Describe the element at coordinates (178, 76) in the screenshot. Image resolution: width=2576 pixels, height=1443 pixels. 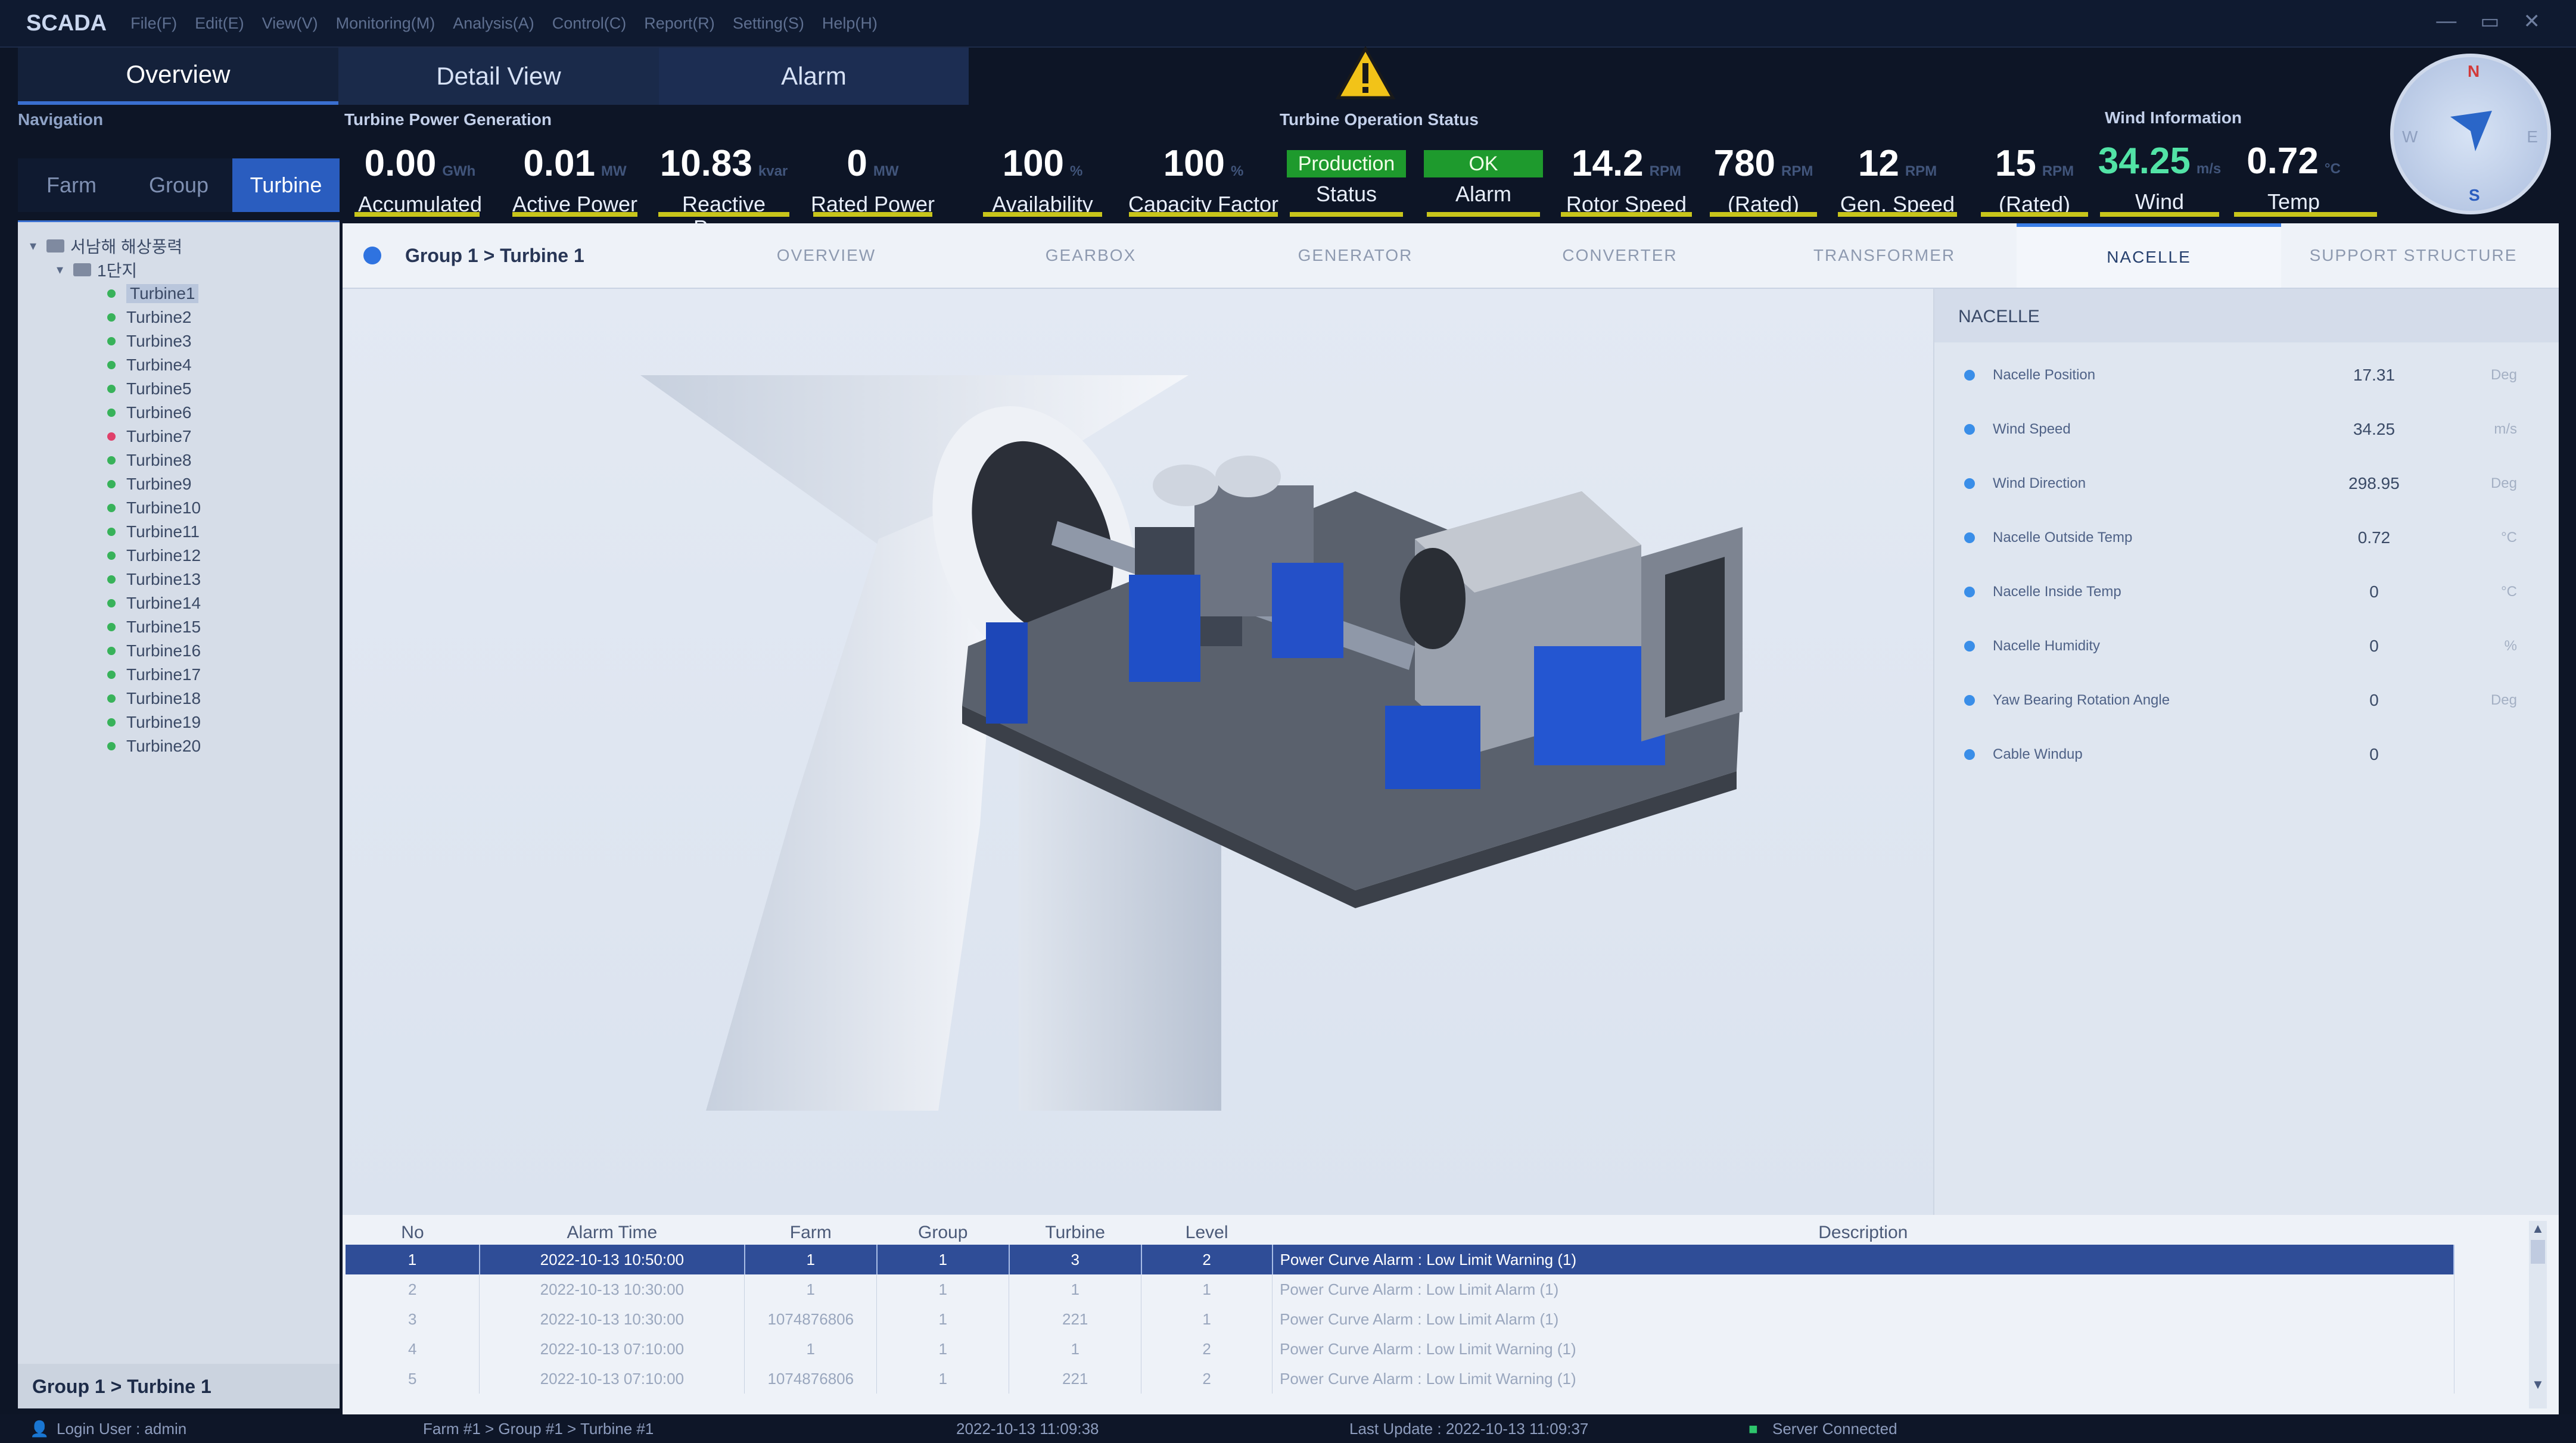
I see `tab-overview: Overview` at that location.